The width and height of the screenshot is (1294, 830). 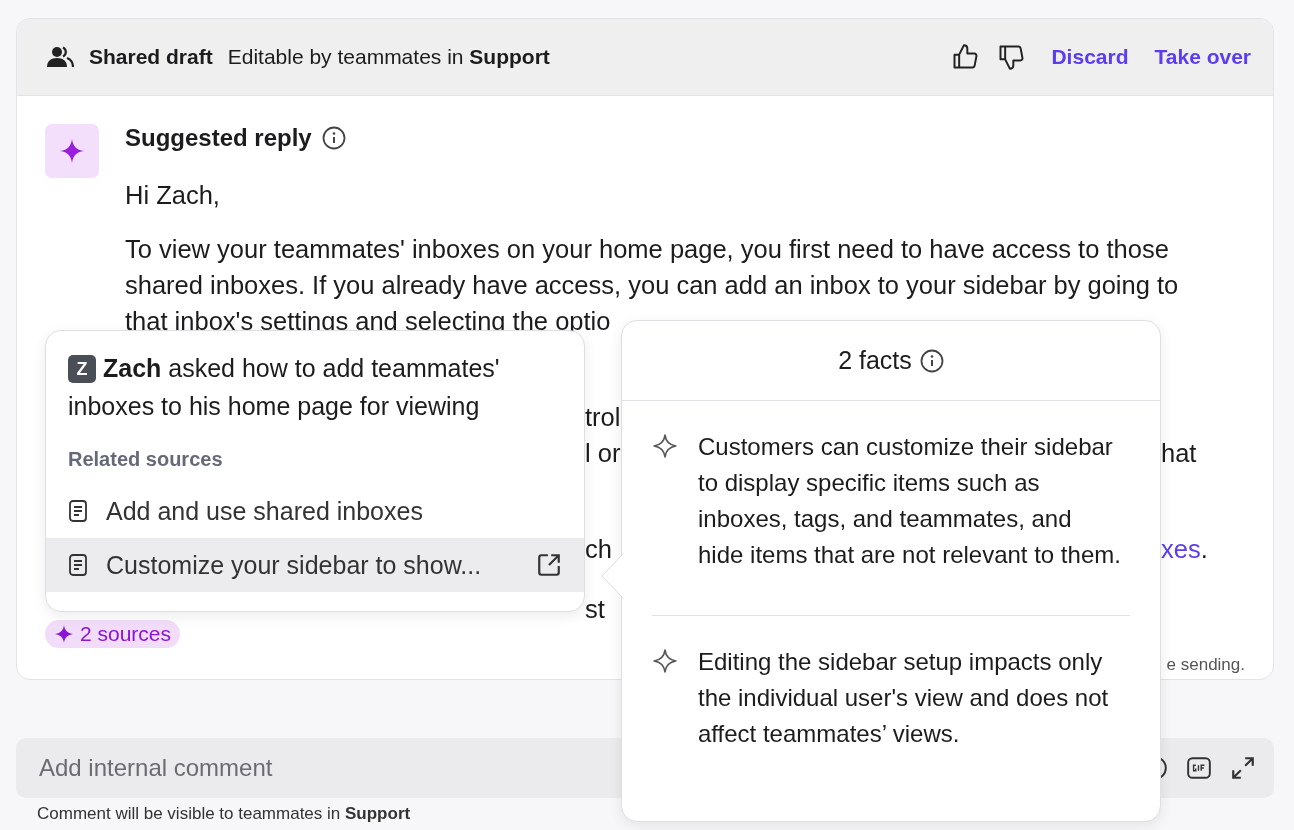 What do you see at coordinates (173, 195) in the screenshot?
I see `greeting-text: Hi Zach,` at bounding box center [173, 195].